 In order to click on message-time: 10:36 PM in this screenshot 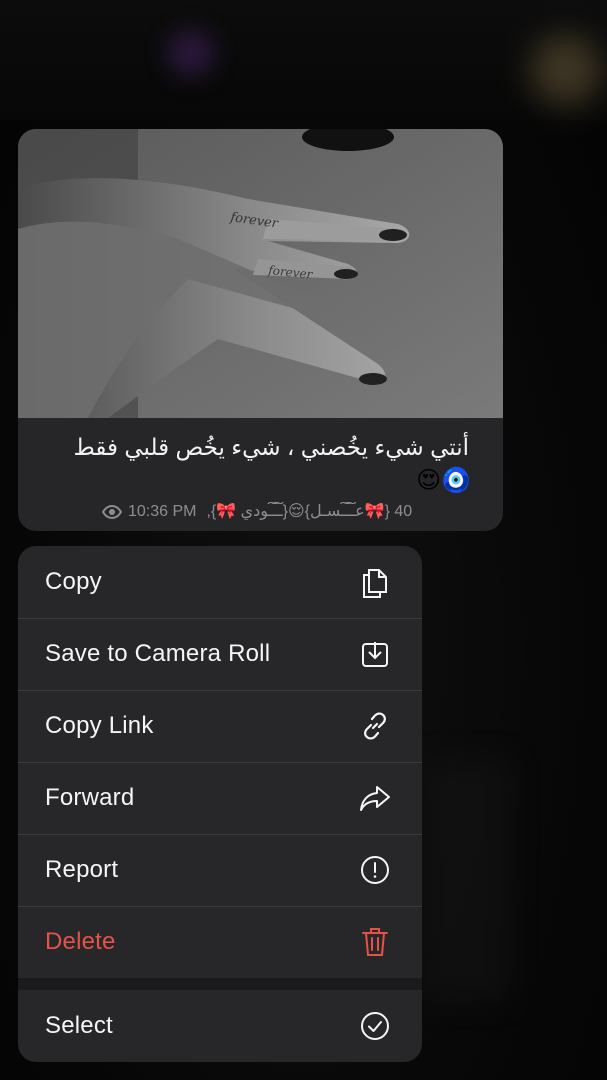, I will do `click(162, 511)`.